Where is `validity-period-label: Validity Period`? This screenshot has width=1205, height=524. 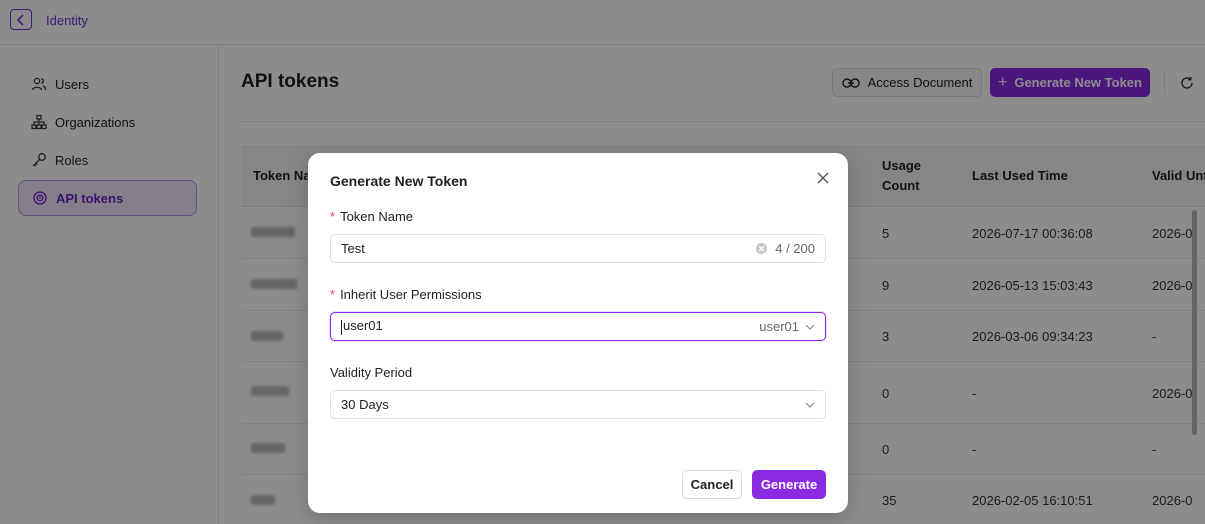
validity-period-label: Validity Period is located at coordinates (371, 372).